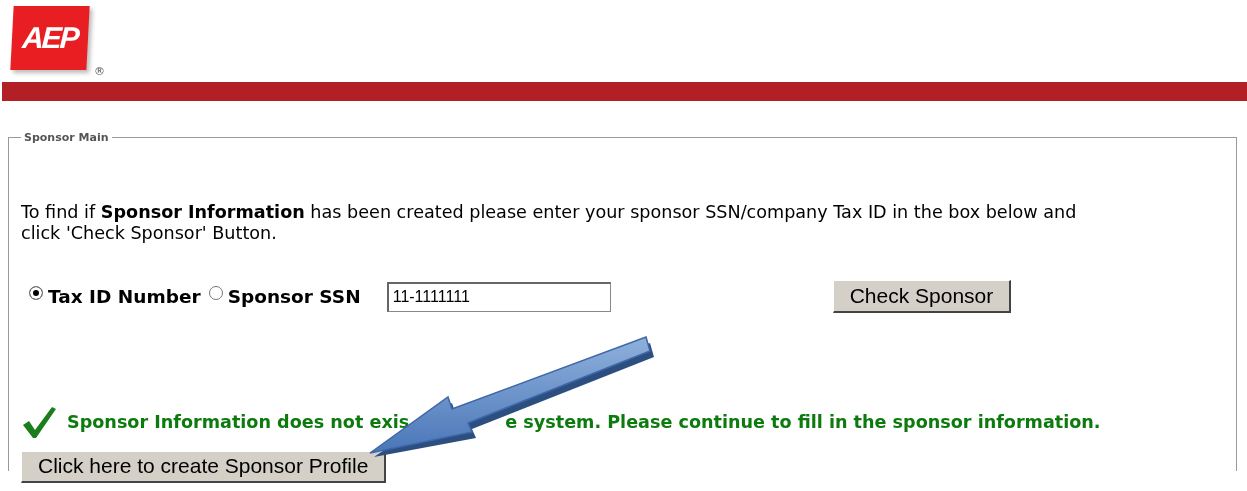  Describe the element at coordinates (50, 38) in the screenshot. I see `logo: AEP` at that location.